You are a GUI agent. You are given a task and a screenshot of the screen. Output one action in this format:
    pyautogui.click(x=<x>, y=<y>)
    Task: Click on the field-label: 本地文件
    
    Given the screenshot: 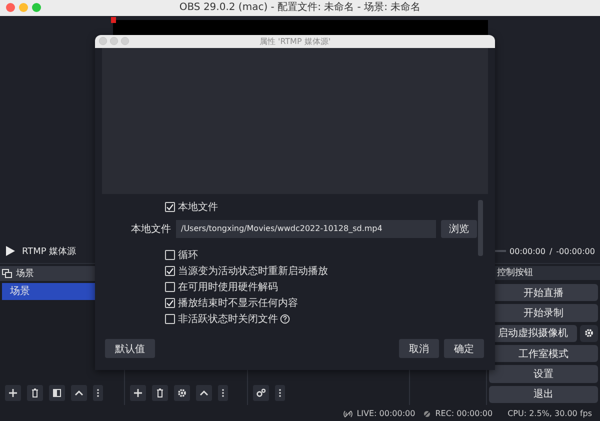 What is the action you would take?
    pyautogui.click(x=151, y=229)
    